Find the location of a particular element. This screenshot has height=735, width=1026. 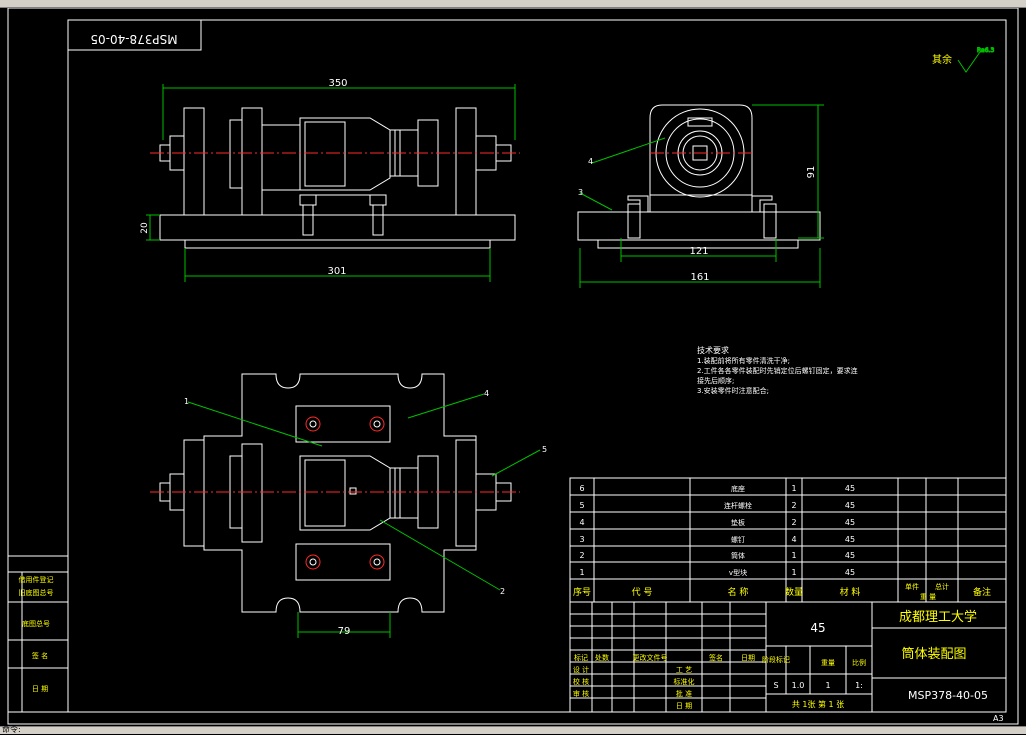

drawing-name: 筒体装配图 is located at coordinates (933, 654).